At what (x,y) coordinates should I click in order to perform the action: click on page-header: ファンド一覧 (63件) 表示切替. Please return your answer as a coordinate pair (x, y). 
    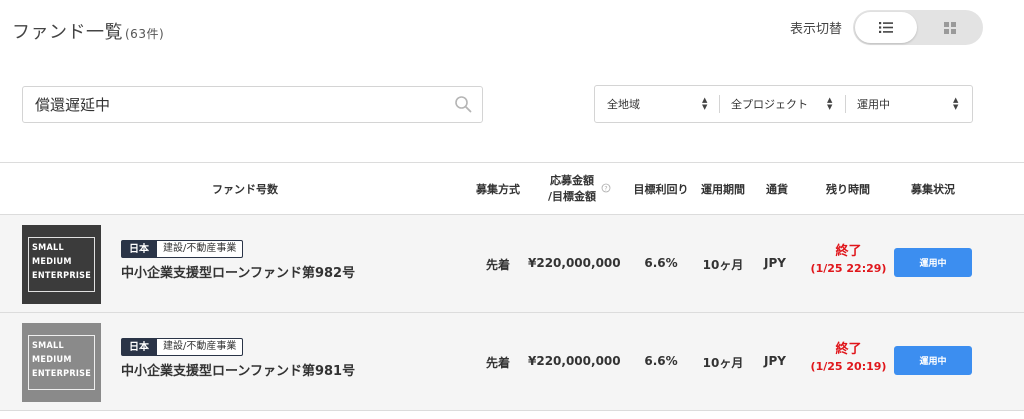
    Looking at the image, I should click on (512, 30).